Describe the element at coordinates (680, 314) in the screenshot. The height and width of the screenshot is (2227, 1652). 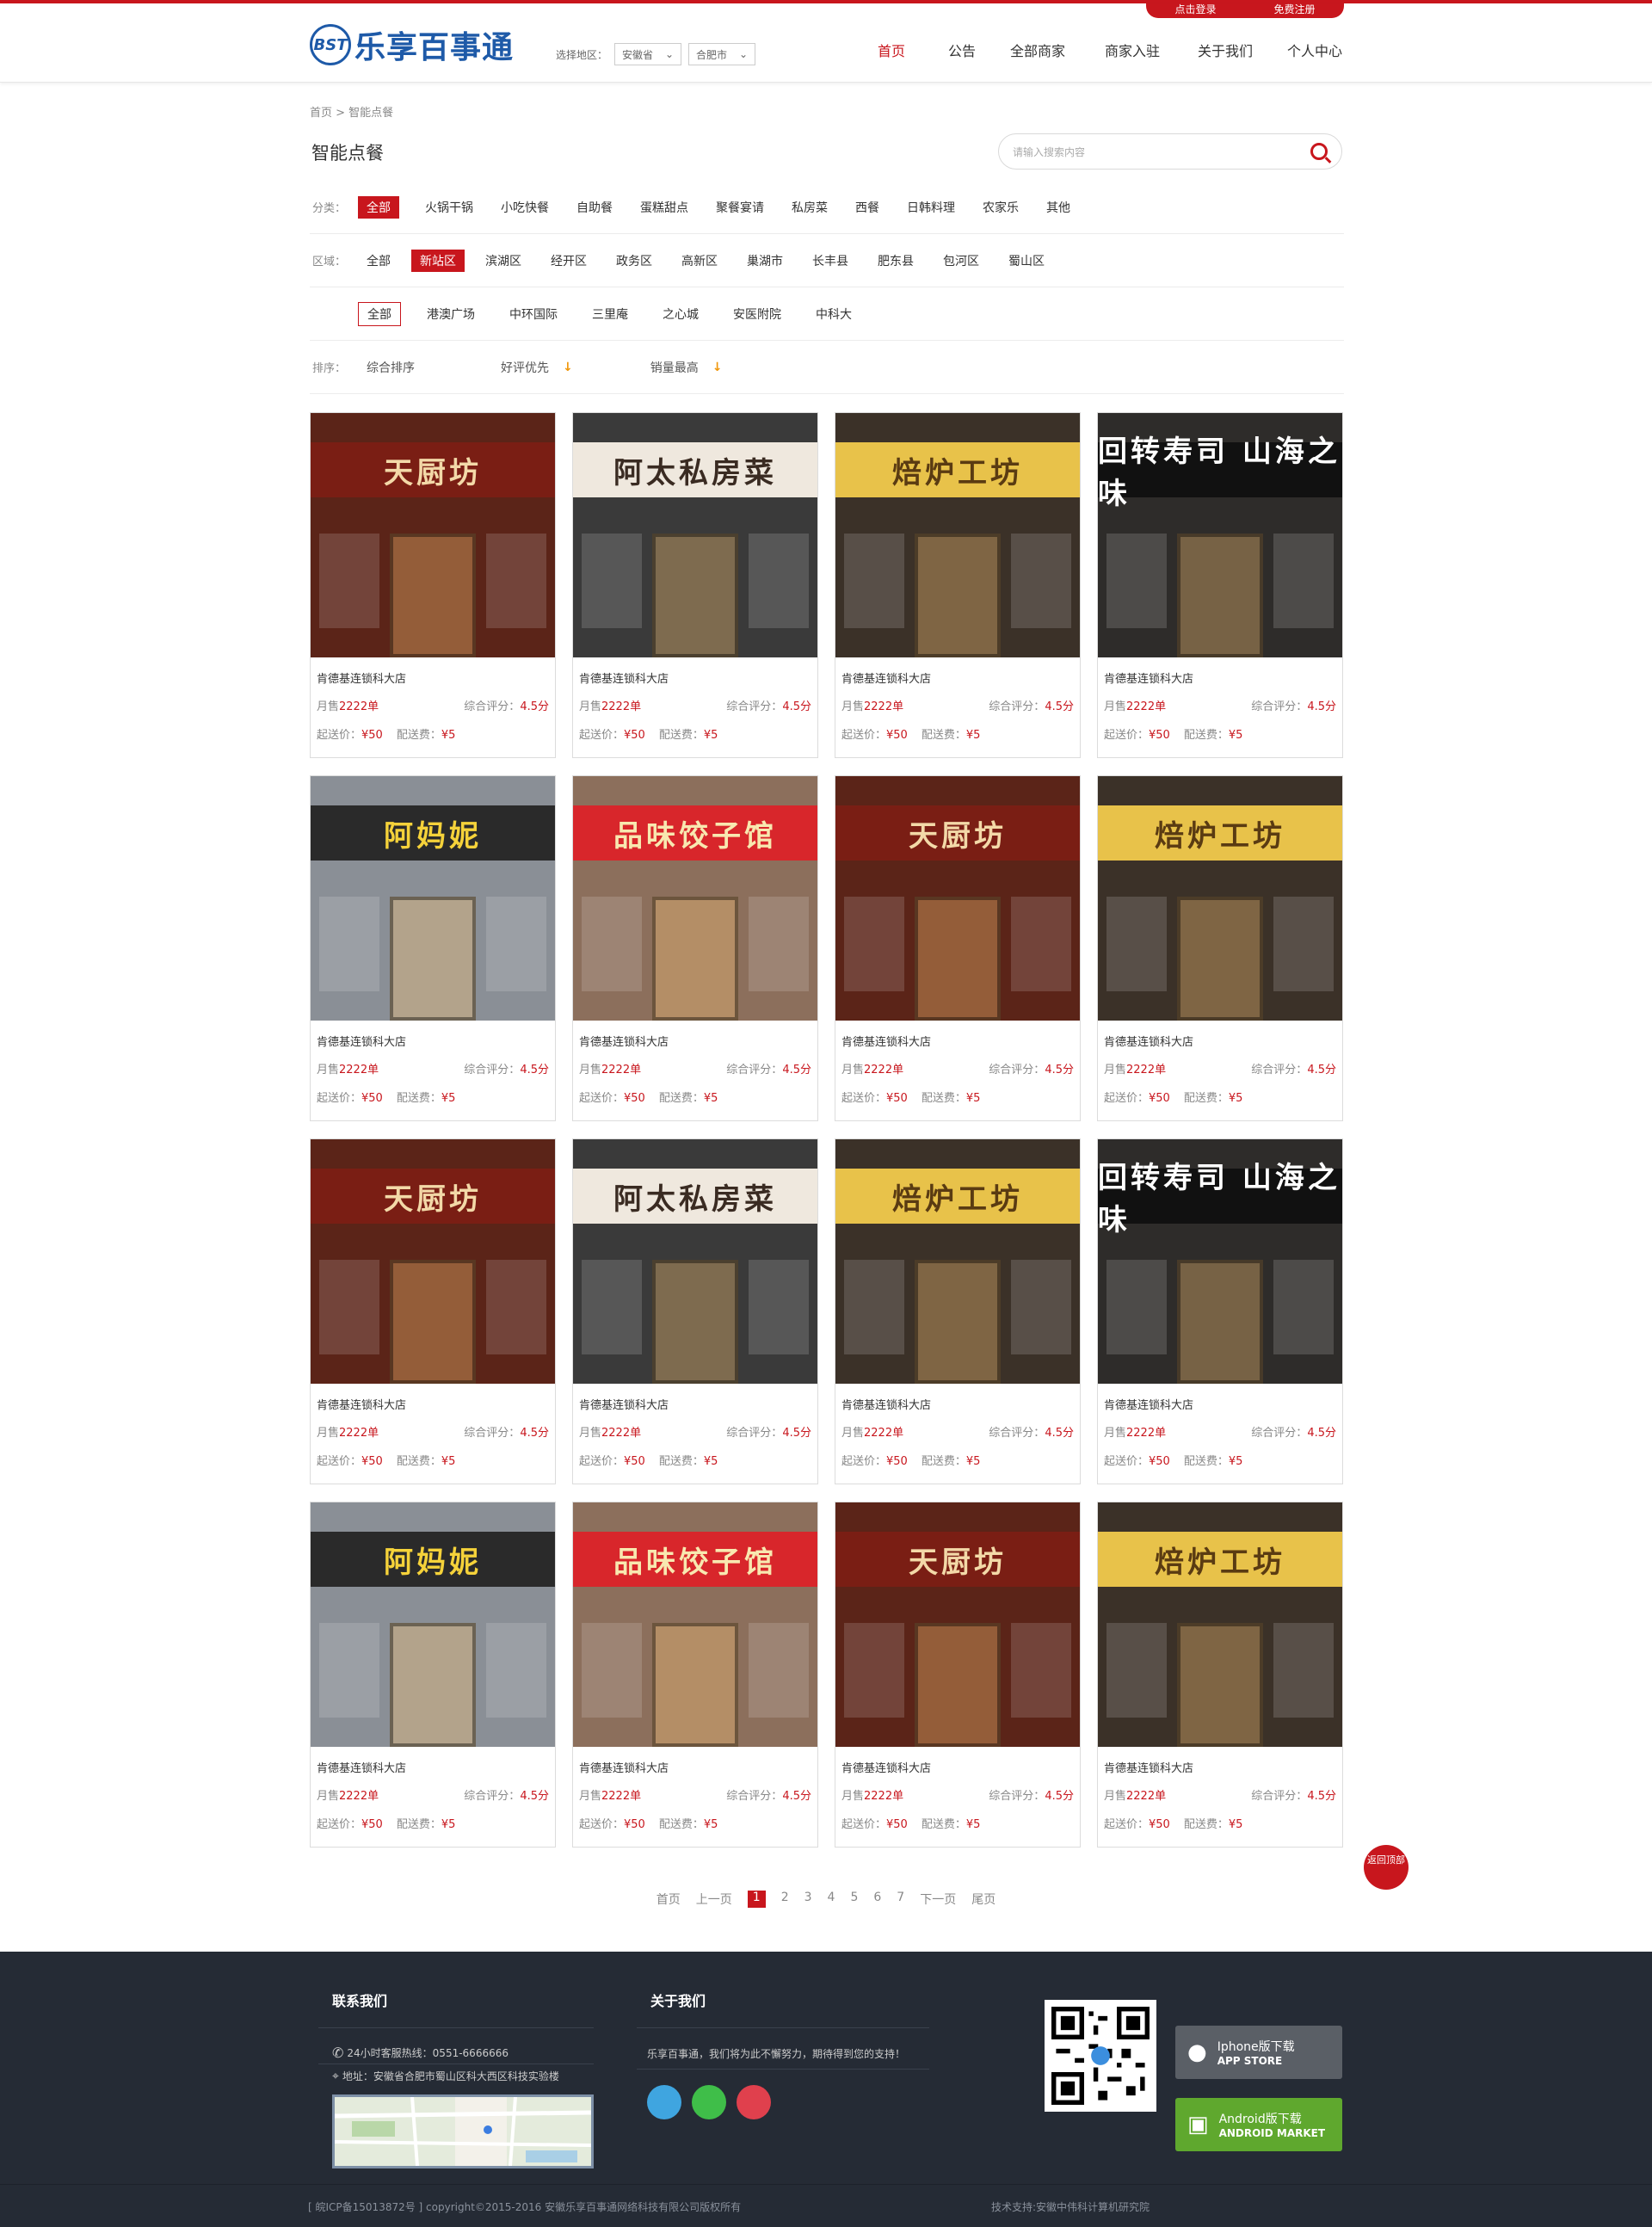
I see `subarea-item: 之心城` at that location.